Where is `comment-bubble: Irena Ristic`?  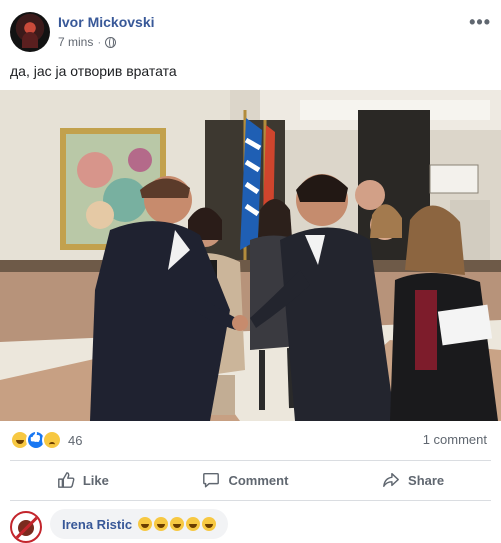
comment-bubble: Irena Ristic is located at coordinates (139, 524).